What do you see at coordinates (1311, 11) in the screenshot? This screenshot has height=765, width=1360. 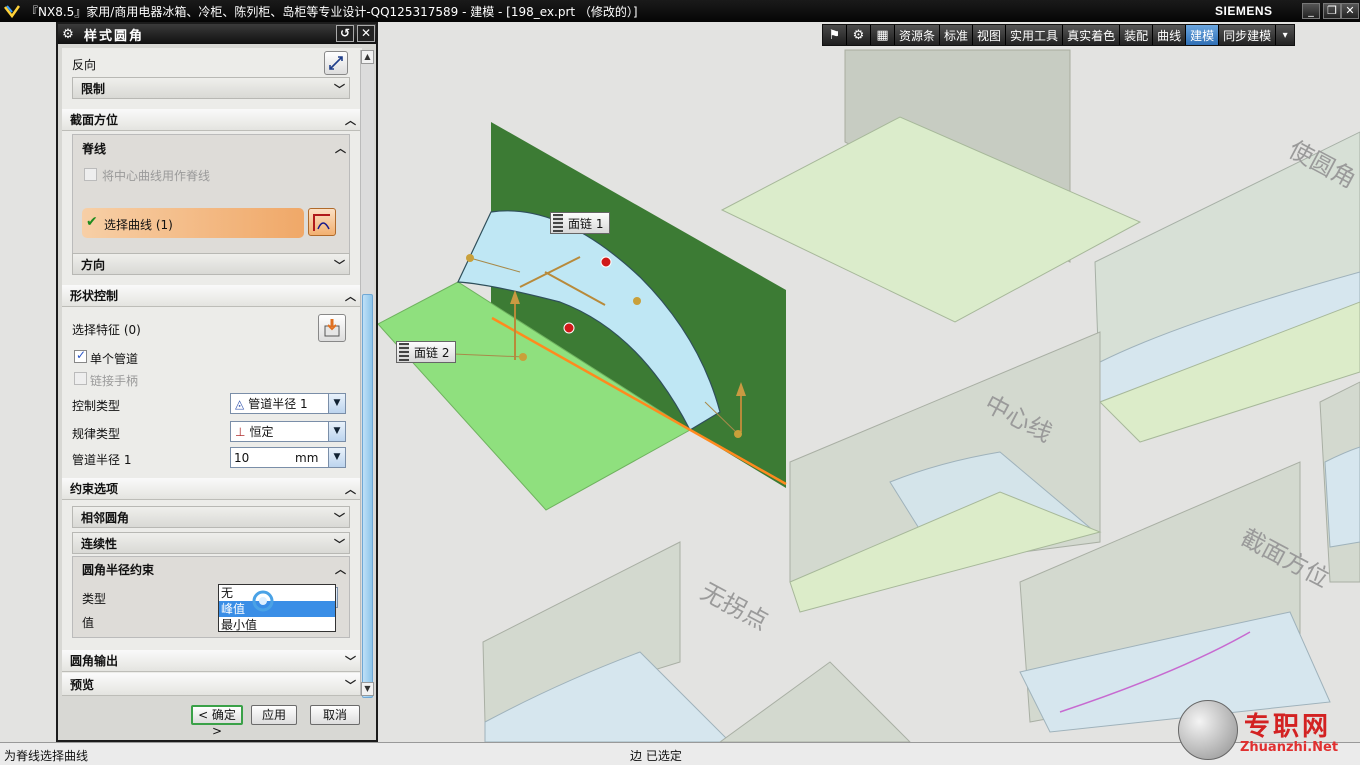 I see `minimize-icon: _` at bounding box center [1311, 11].